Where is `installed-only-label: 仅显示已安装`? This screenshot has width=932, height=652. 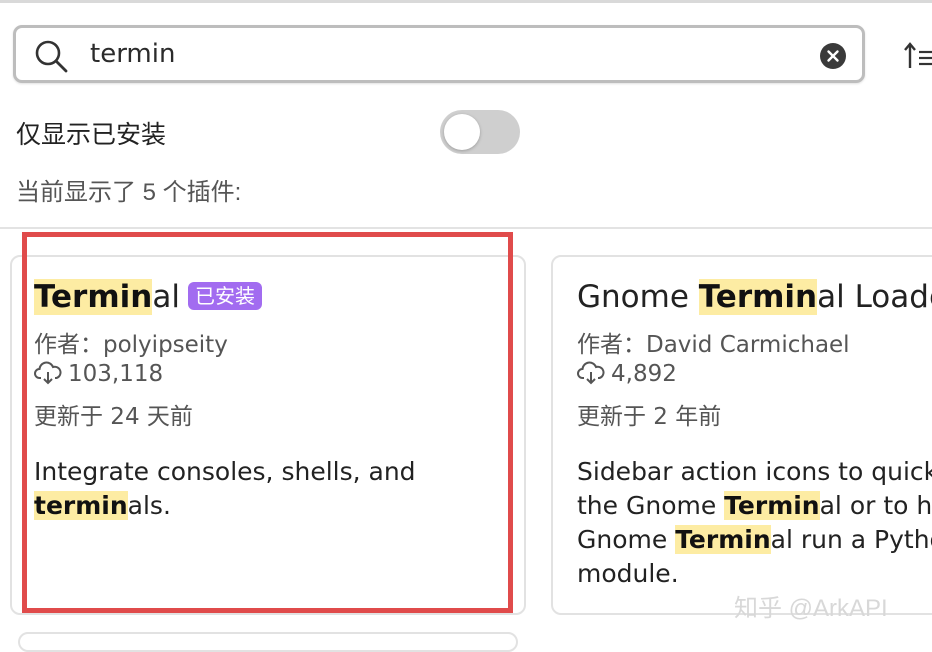
installed-only-label: 仅显示已安装 is located at coordinates (91, 135).